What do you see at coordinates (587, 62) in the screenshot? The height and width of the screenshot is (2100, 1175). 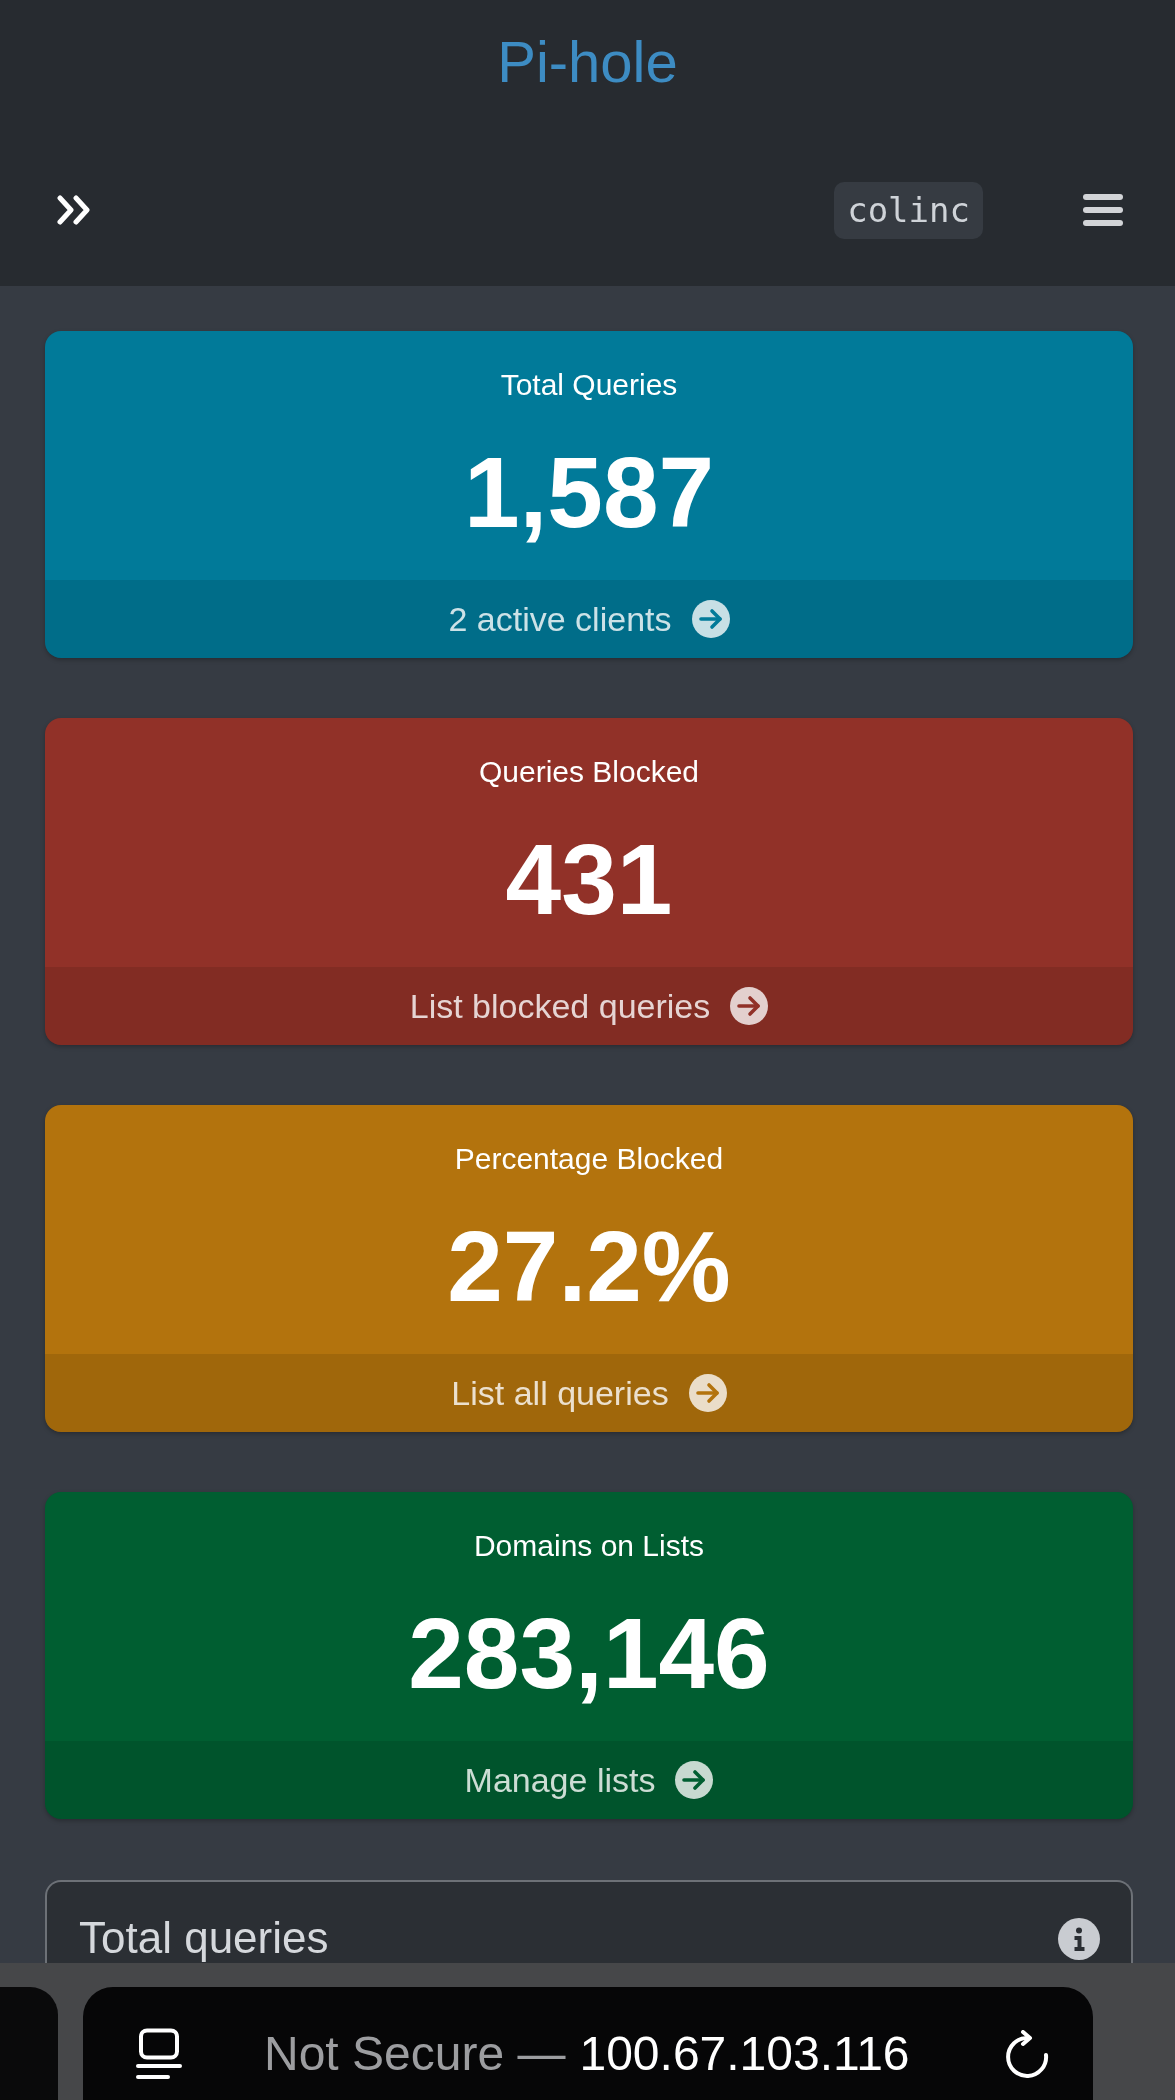 I see `pi-hole-logo: Pi-hole` at bounding box center [587, 62].